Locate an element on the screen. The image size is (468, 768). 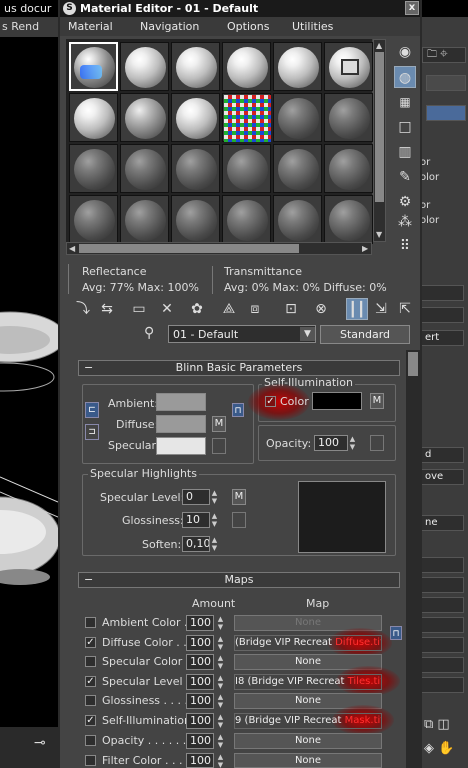
opacity-spinner: 100 is located at coordinates (331, 443).